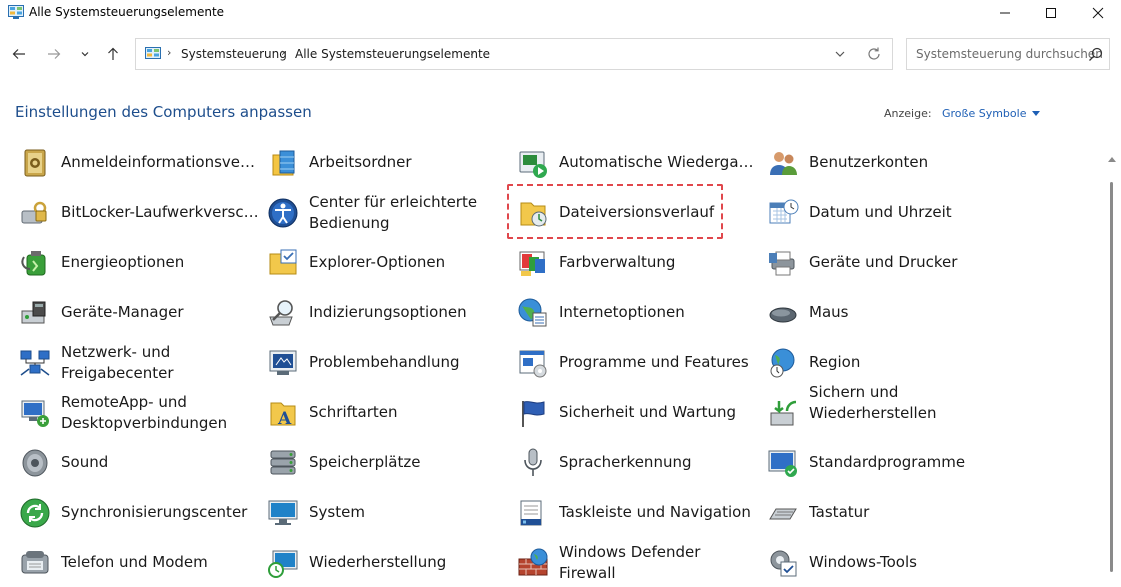 This screenshot has height=587, width=1121. What do you see at coordinates (283, 462) in the screenshot?
I see `storage-spaces-icon` at bounding box center [283, 462].